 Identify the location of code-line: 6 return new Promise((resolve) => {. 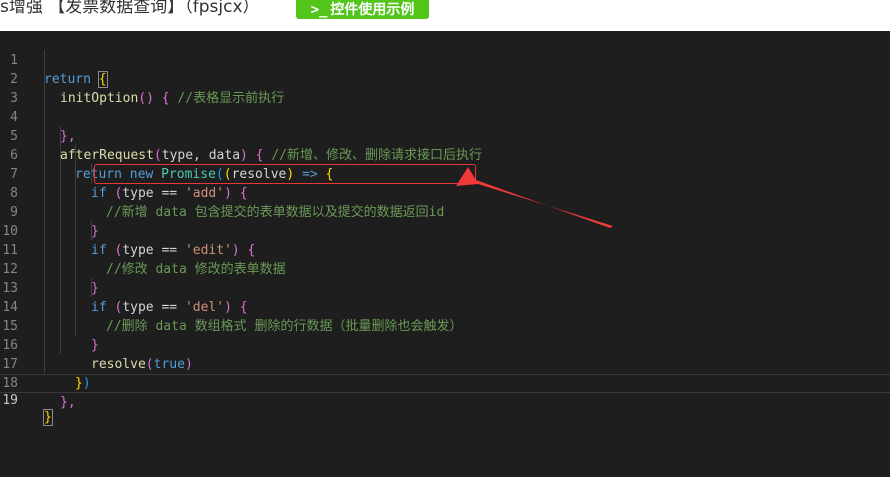
(445, 154).